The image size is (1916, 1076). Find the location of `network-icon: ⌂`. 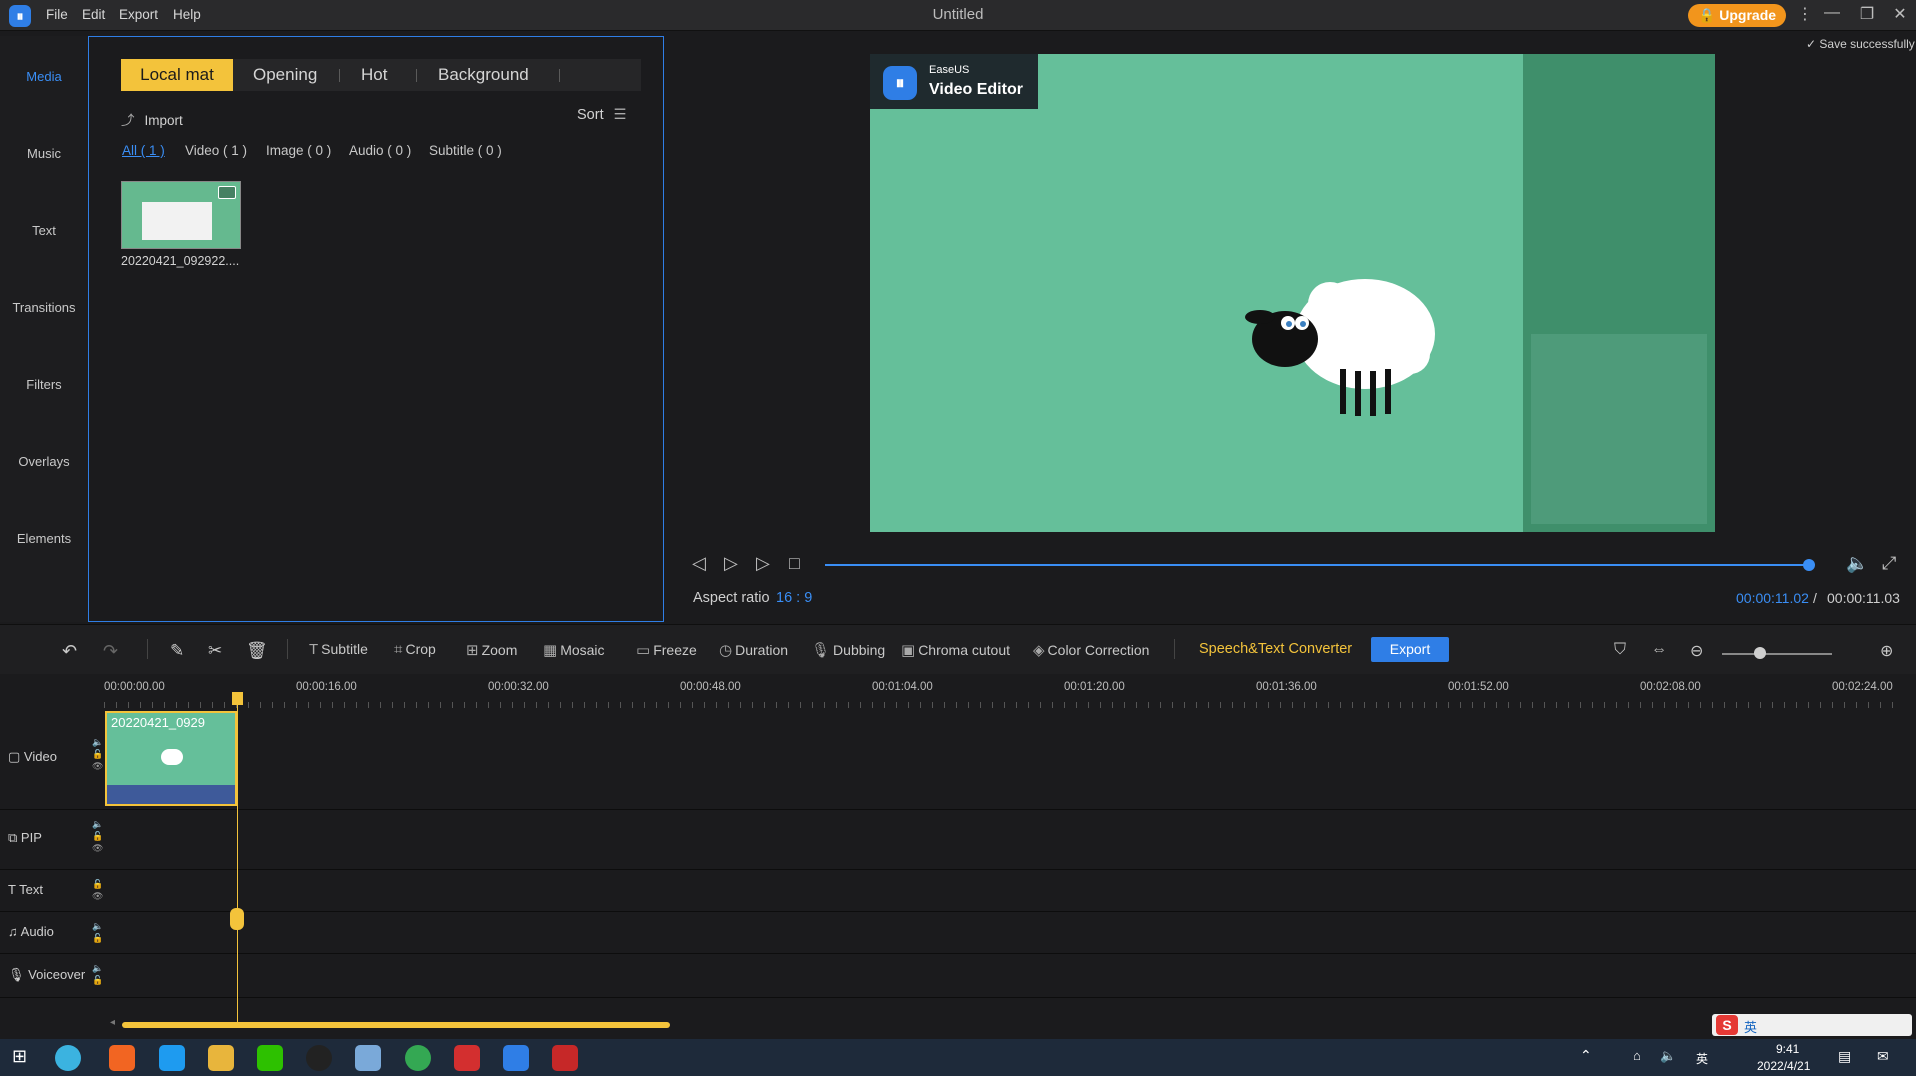

network-icon: ⌂ is located at coordinates (1637, 1055).